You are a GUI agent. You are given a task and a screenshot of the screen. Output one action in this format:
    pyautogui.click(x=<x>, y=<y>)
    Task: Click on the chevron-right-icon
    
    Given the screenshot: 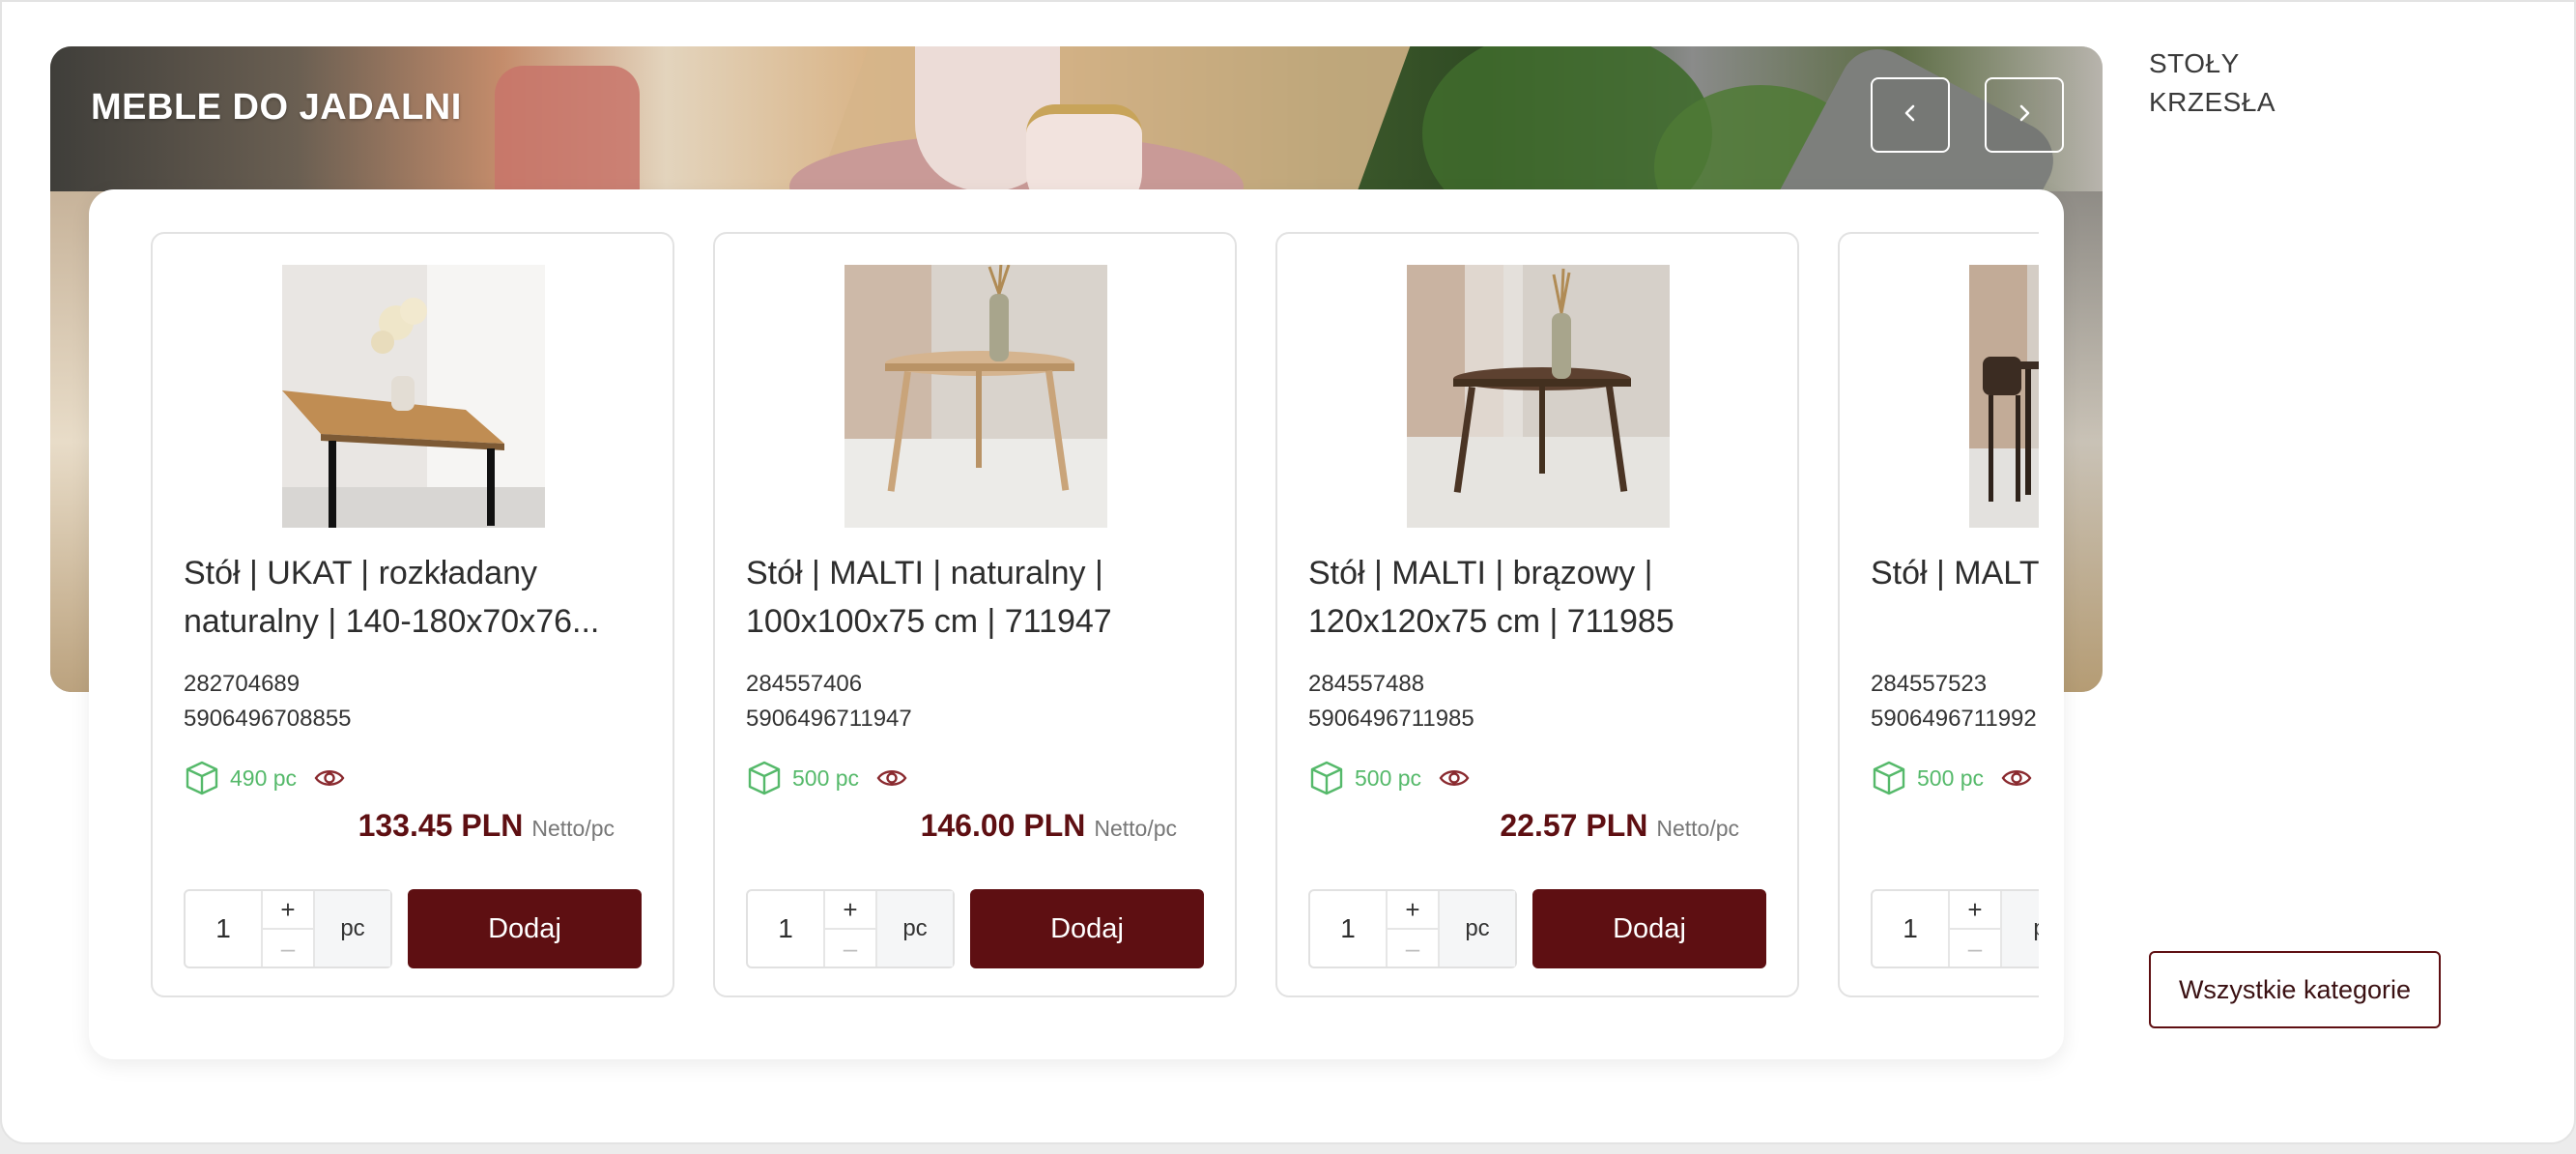 What is the action you would take?
    pyautogui.click(x=2025, y=115)
    